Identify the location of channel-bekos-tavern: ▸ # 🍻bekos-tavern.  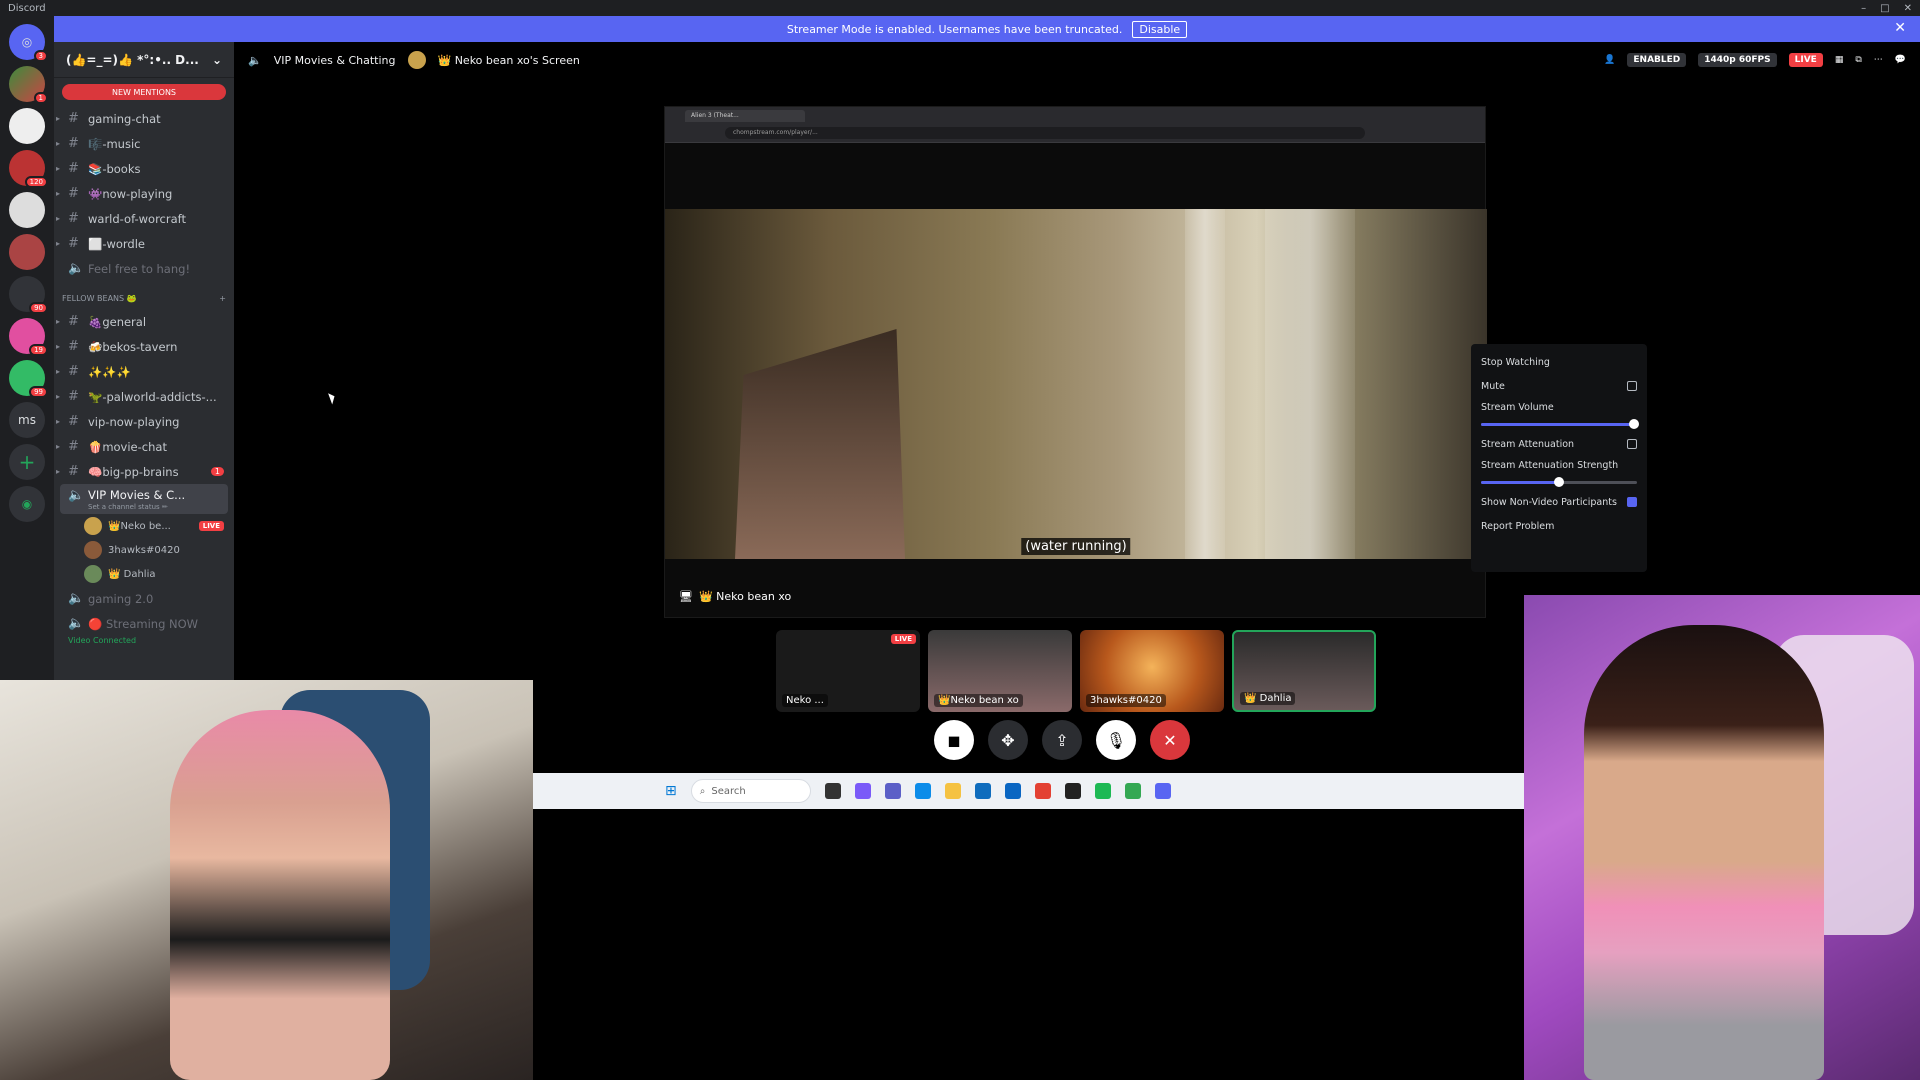
(144, 346).